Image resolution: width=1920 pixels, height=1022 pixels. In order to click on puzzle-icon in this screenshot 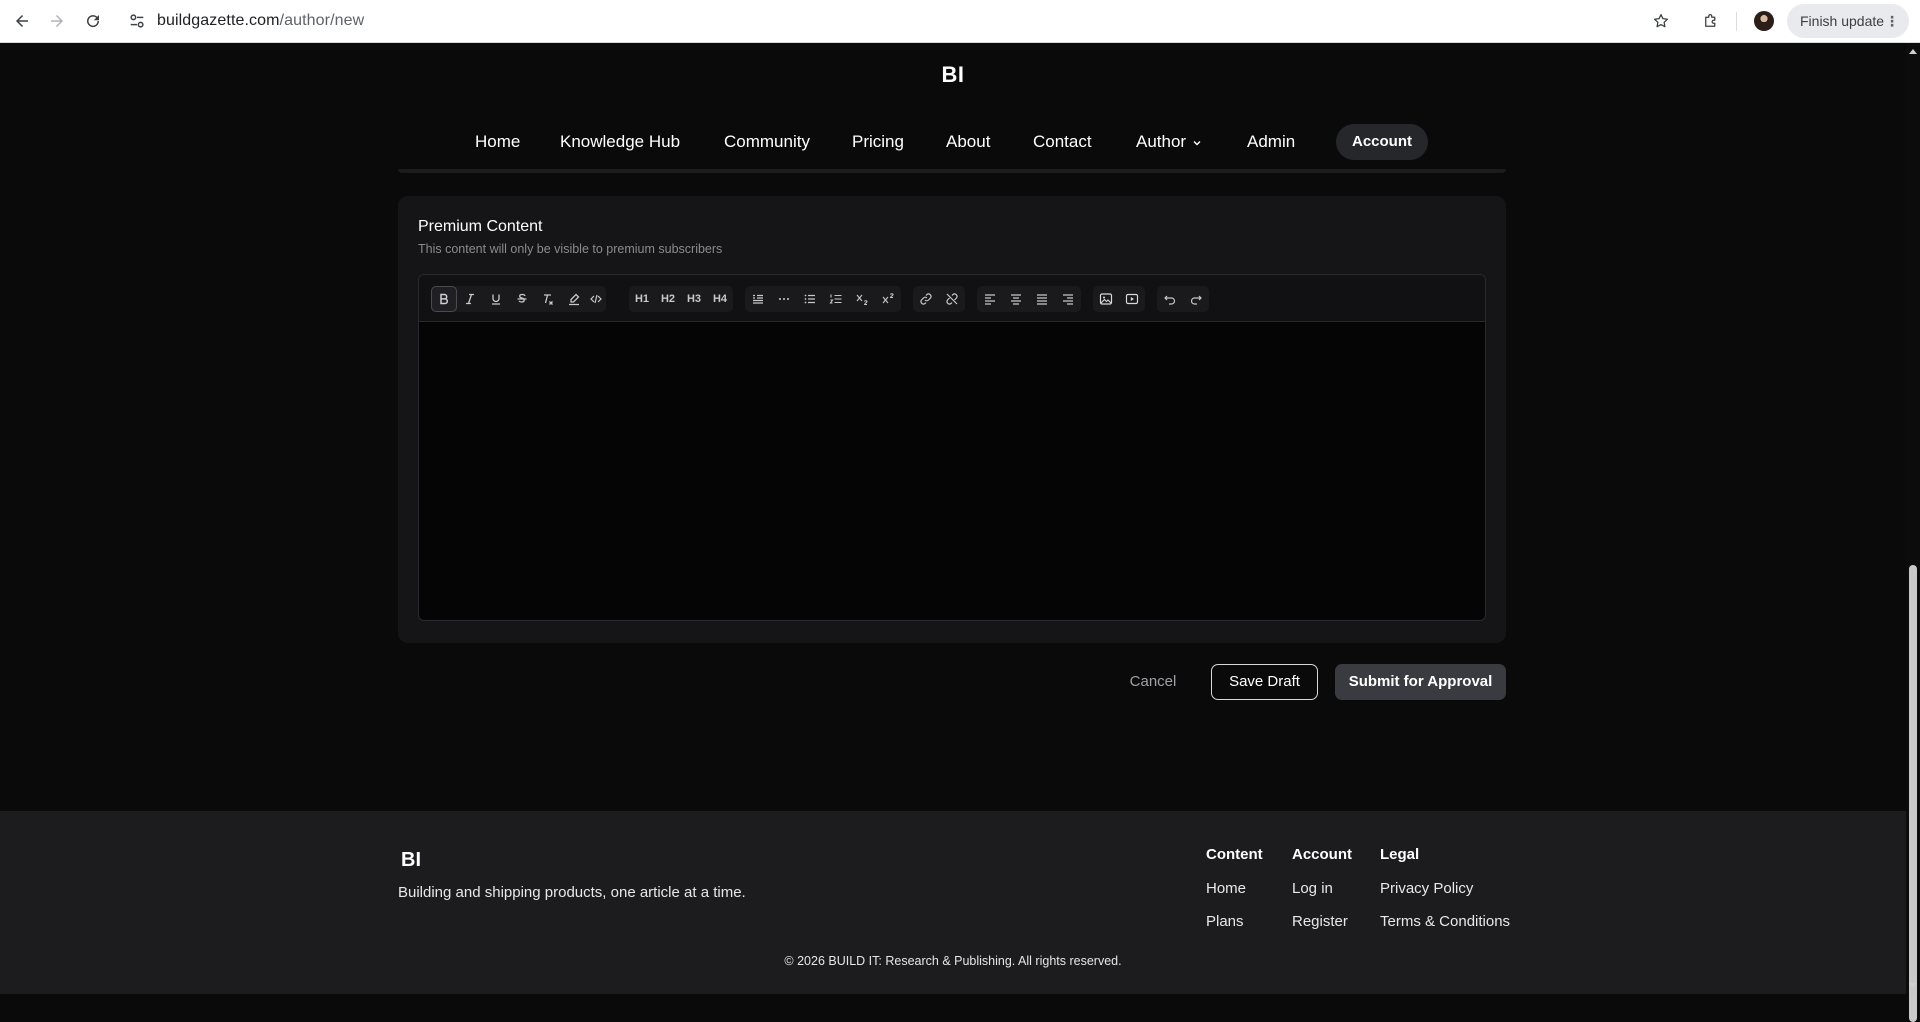, I will do `click(1710, 20)`.